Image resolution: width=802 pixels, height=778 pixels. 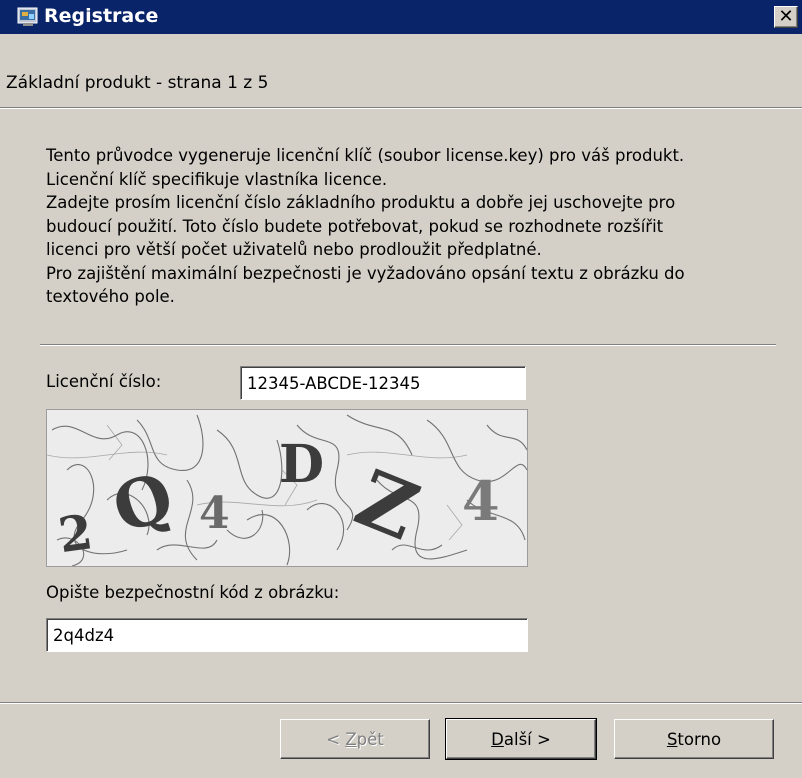 I want to click on security-code-input, so click(x=287, y=635).